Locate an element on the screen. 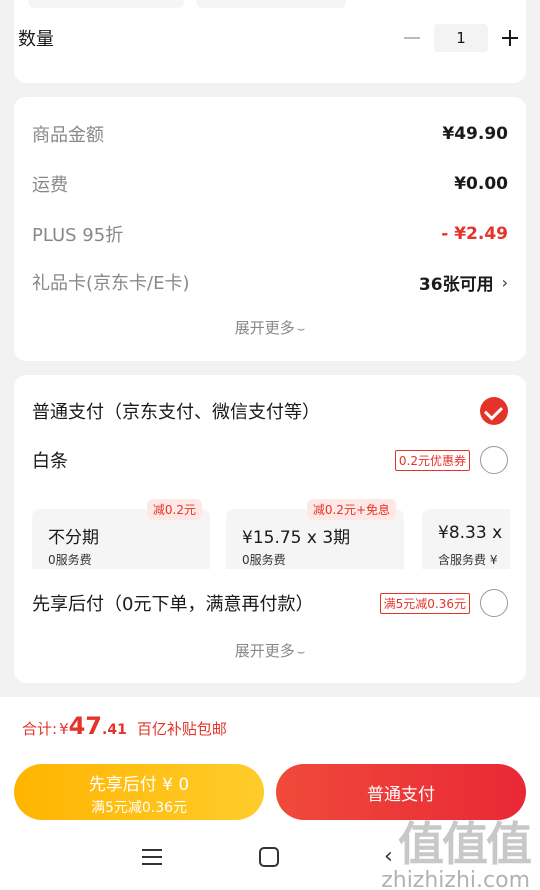 This screenshot has height=890, width=540. quantity-label: 数量 is located at coordinates (36, 39).